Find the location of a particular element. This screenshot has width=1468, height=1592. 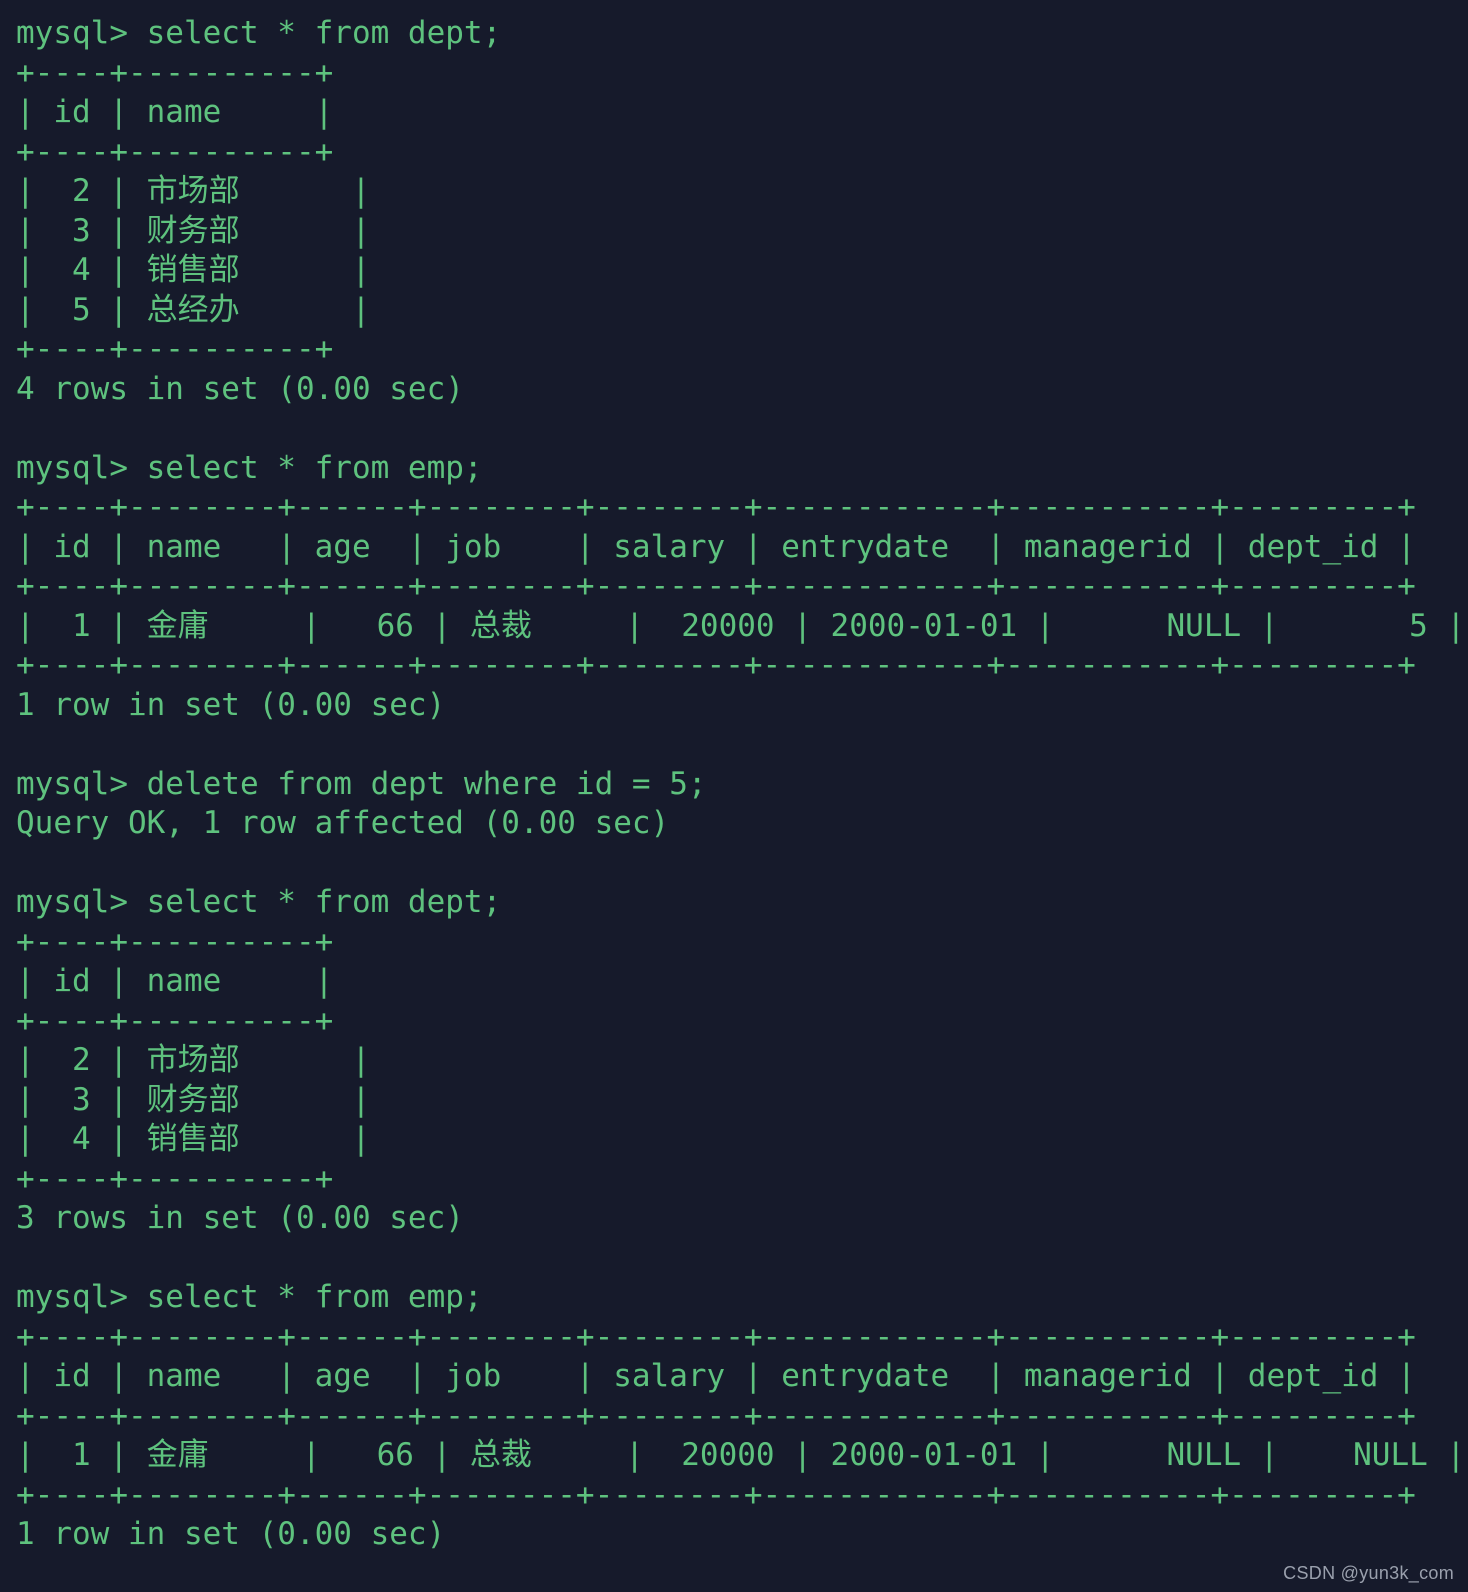

watermark-label: CSDN @yun3k_com is located at coordinates (1368, 1573).